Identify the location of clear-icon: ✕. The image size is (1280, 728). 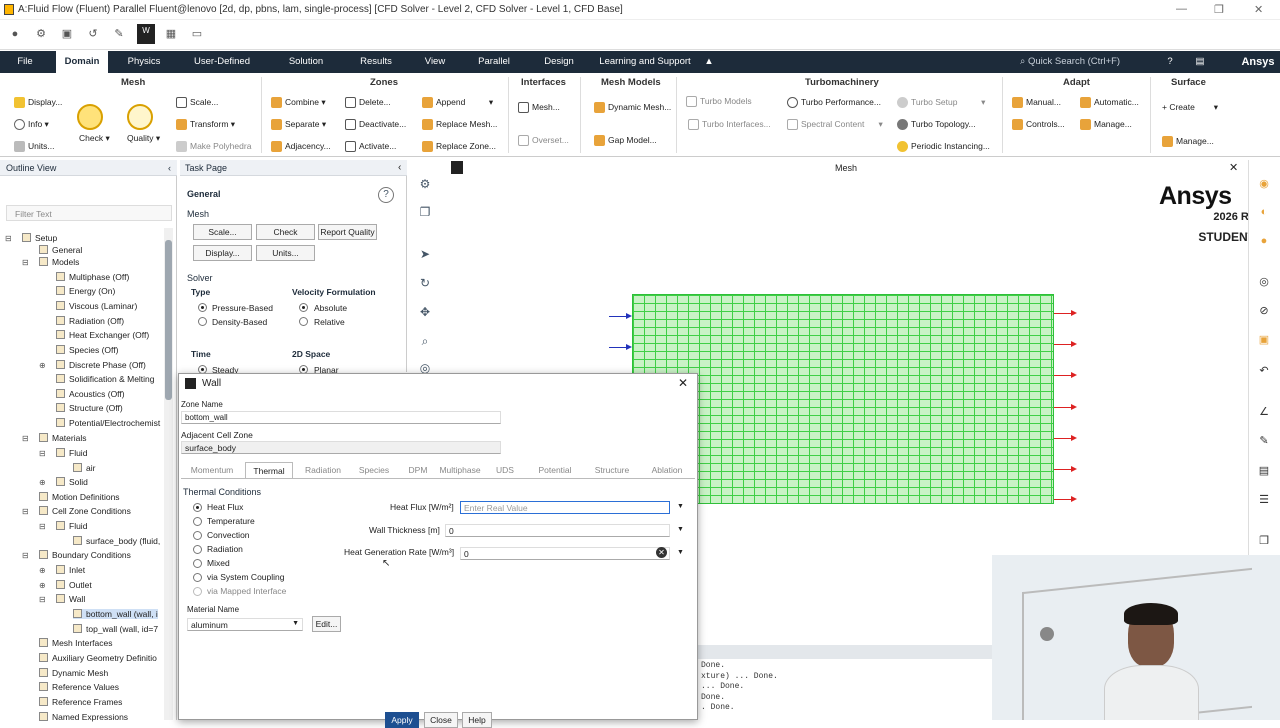
(661, 552).